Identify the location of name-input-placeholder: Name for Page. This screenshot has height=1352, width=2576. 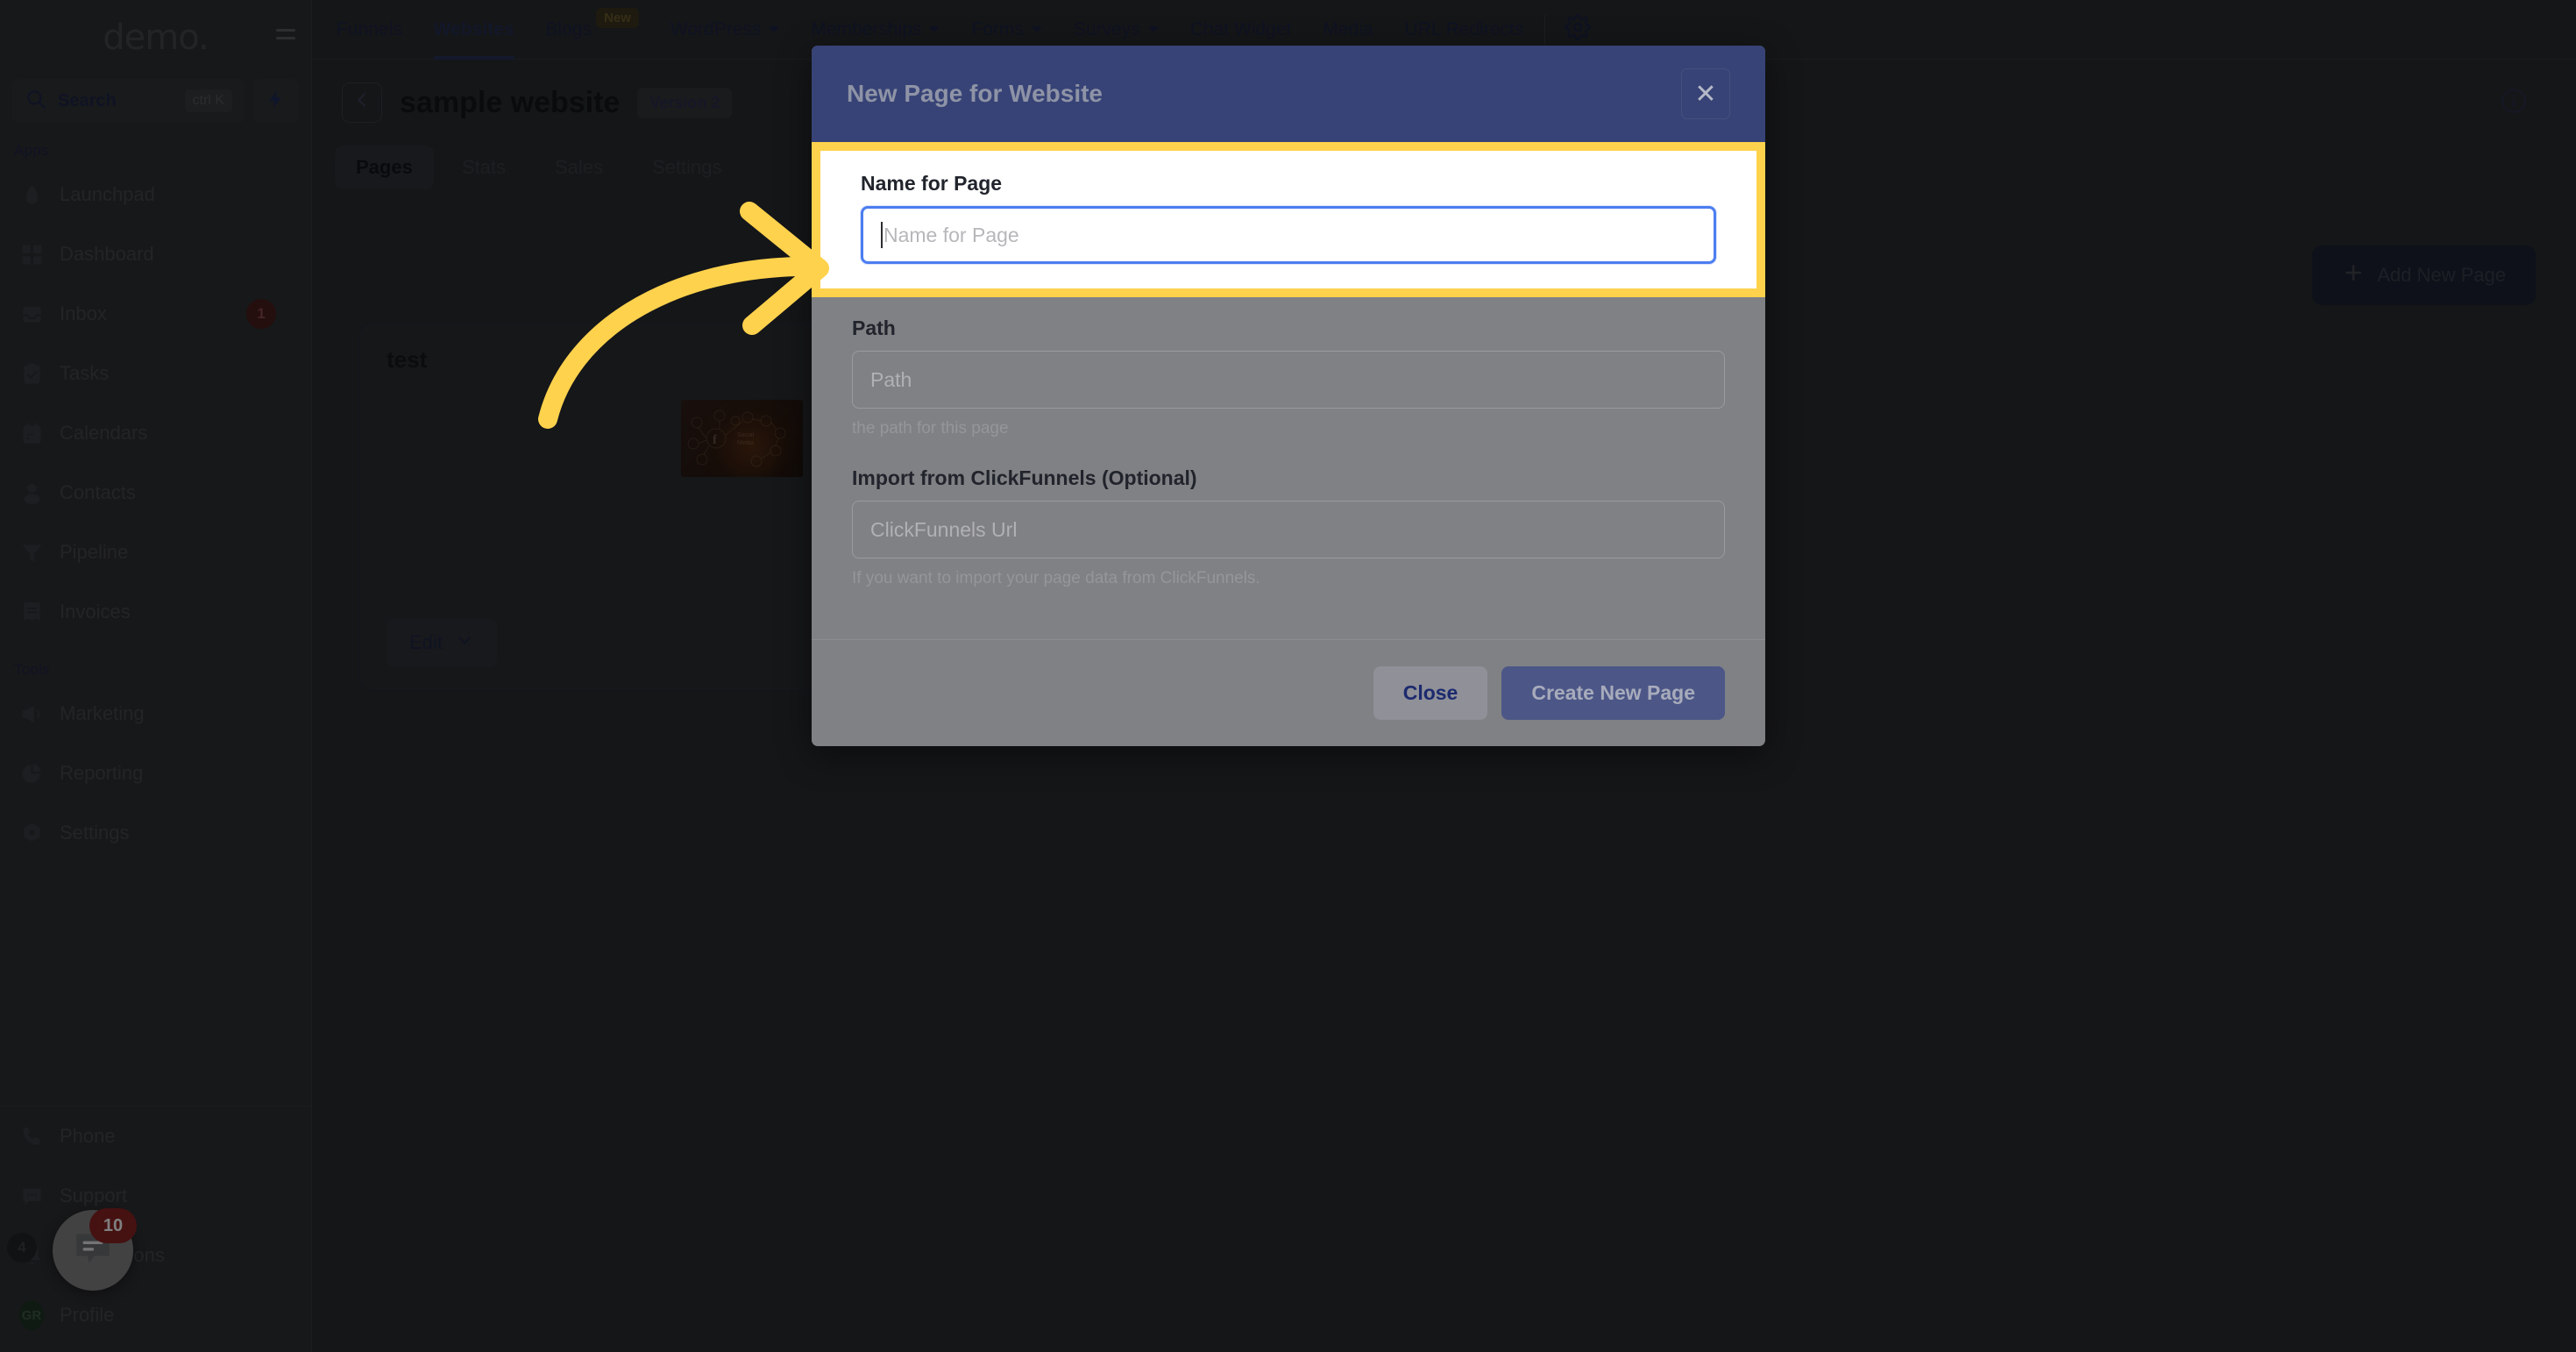
(951, 234).